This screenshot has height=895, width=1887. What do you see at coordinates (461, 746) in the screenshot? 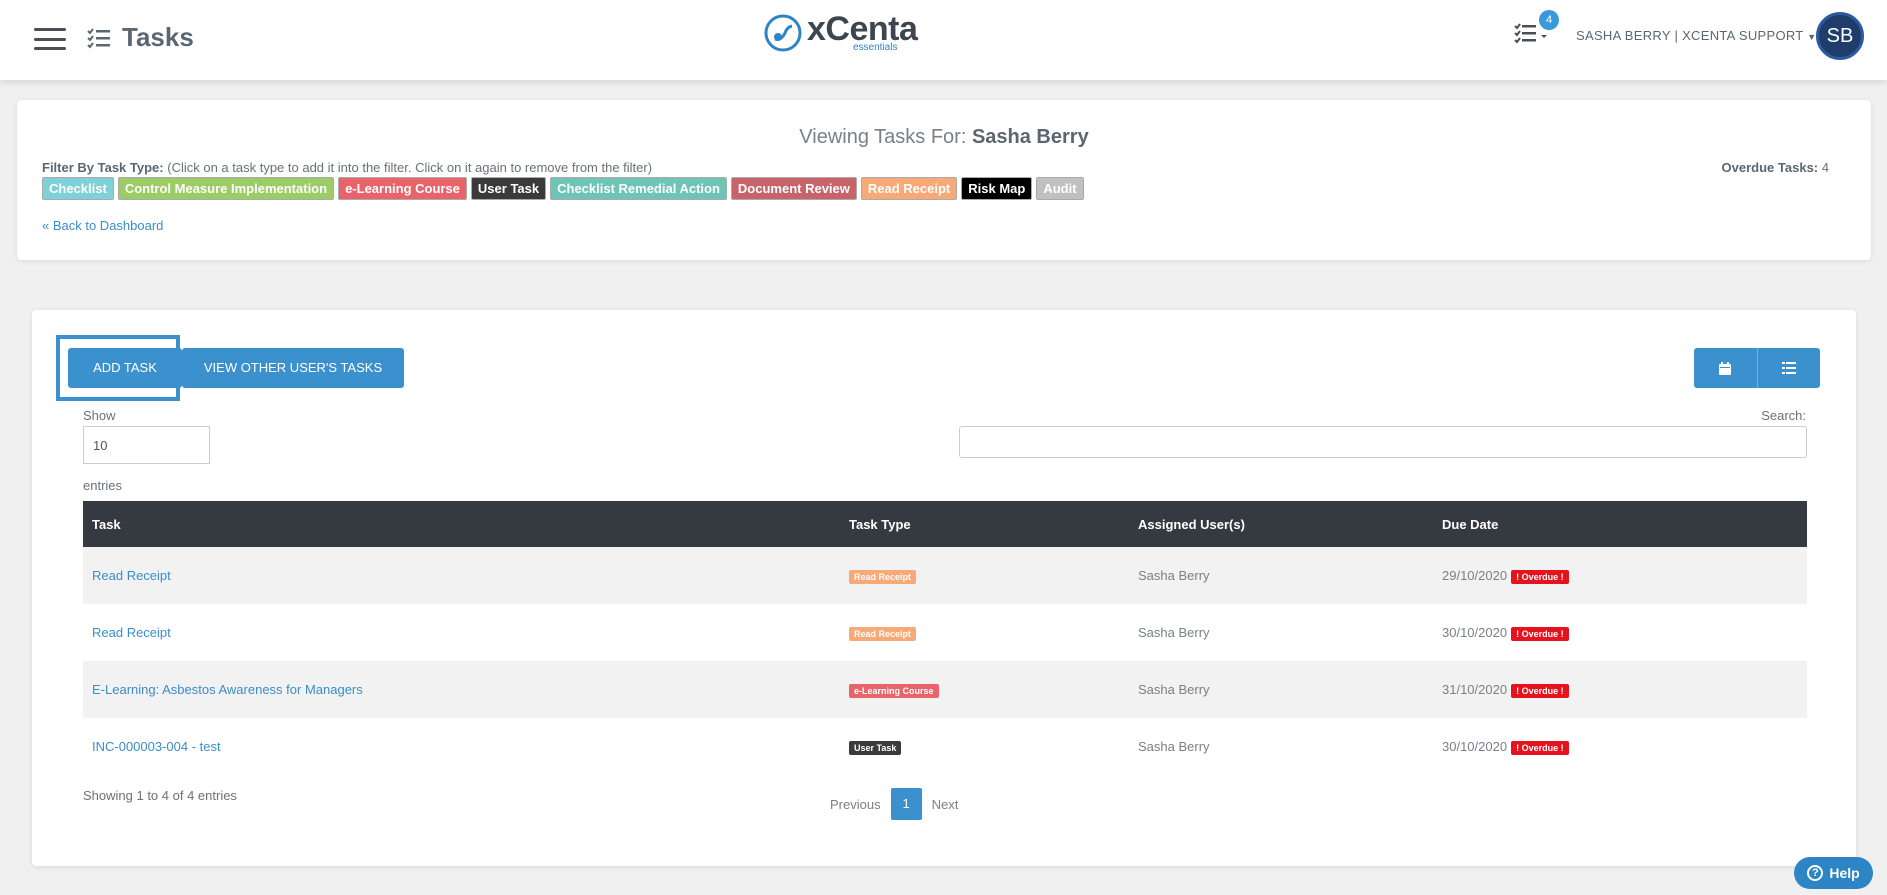
I see `task-cell: INC-000003-004 - test` at bounding box center [461, 746].